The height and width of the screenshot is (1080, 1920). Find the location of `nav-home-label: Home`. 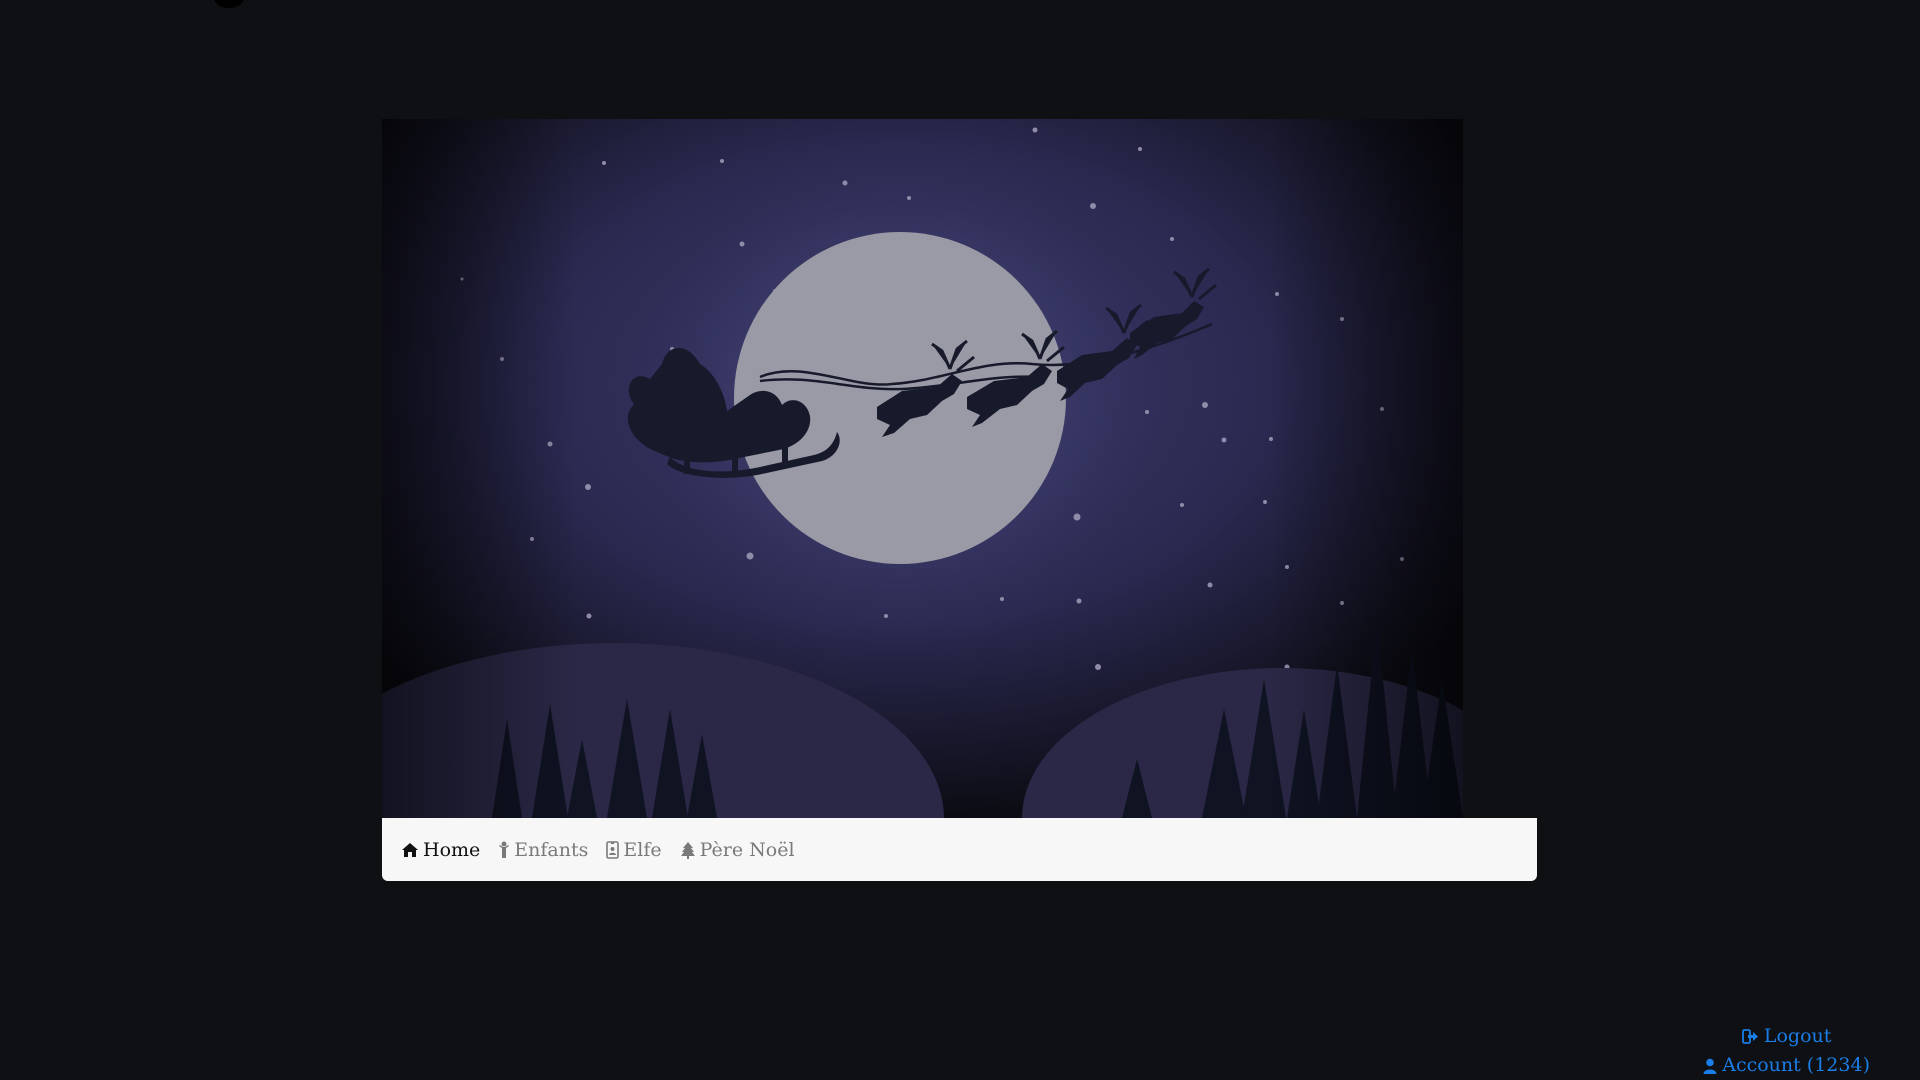

nav-home-label: Home is located at coordinates (452, 849).